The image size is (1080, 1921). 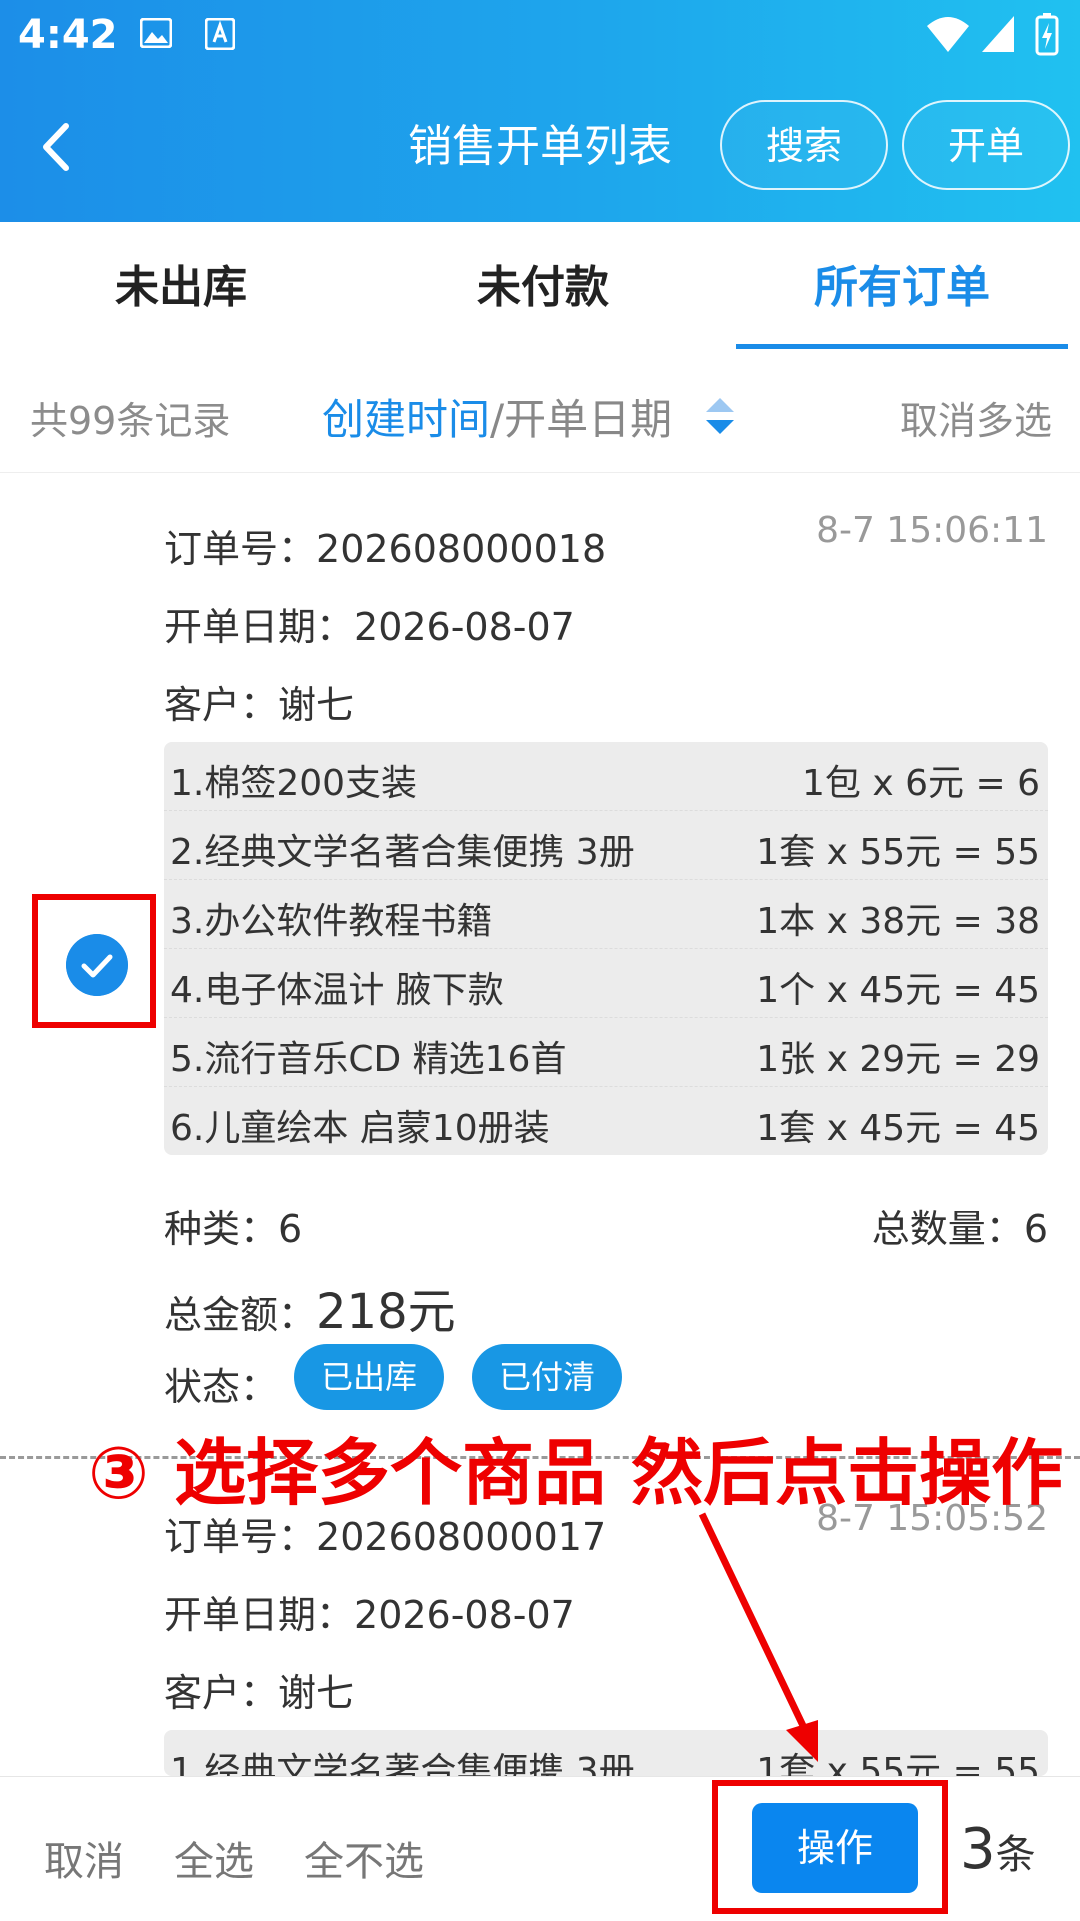 What do you see at coordinates (461, 1537) in the screenshot?
I see `order-number-value: 202608000017` at bounding box center [461, 1537].